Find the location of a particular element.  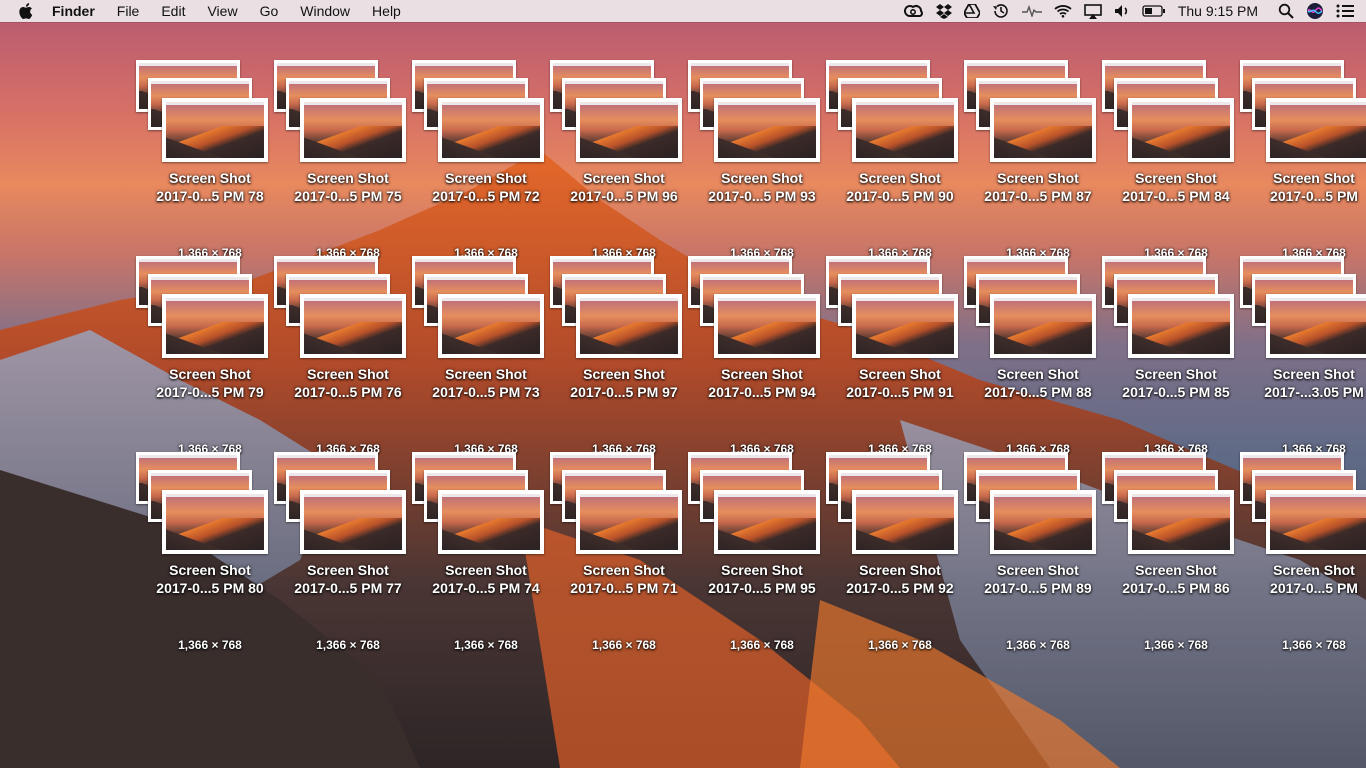

desktop-file: Screen Shot 2017-0...5 PM 91 1,366 × 768 is located at coordinates (900, 356).